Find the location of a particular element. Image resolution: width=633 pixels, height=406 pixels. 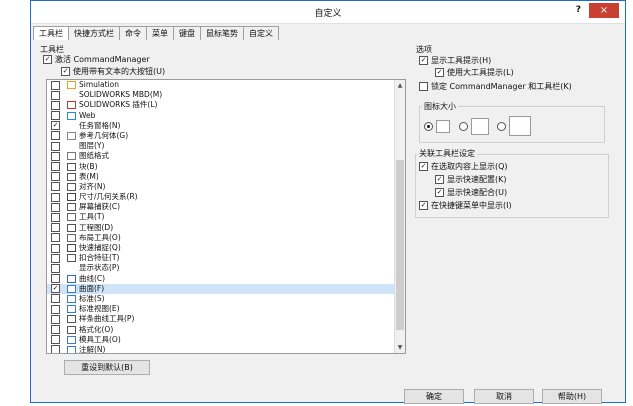

list-item: 工具(T) is located at coordinates (226, 217).